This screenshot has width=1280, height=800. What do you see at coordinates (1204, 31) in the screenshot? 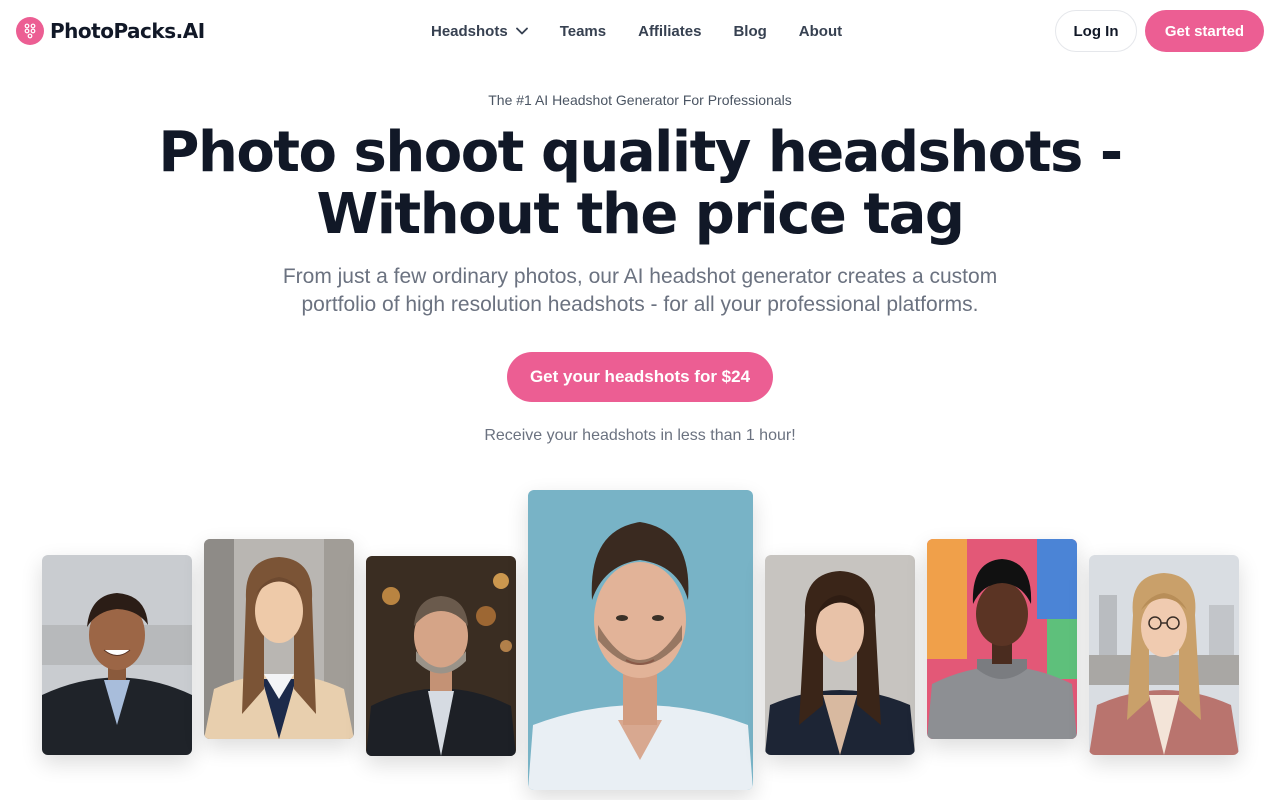
I see `get-started-button: Get started` at bounding box center [1204, 31].